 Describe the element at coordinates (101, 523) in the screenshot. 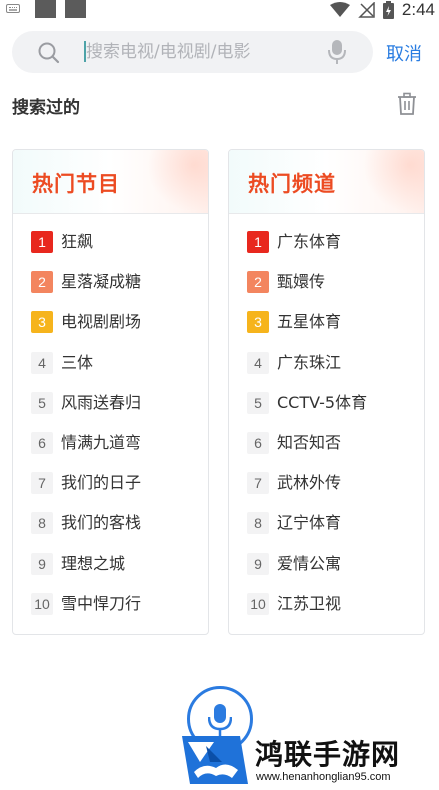

I see `program-name: 我们的客栈` at that location.